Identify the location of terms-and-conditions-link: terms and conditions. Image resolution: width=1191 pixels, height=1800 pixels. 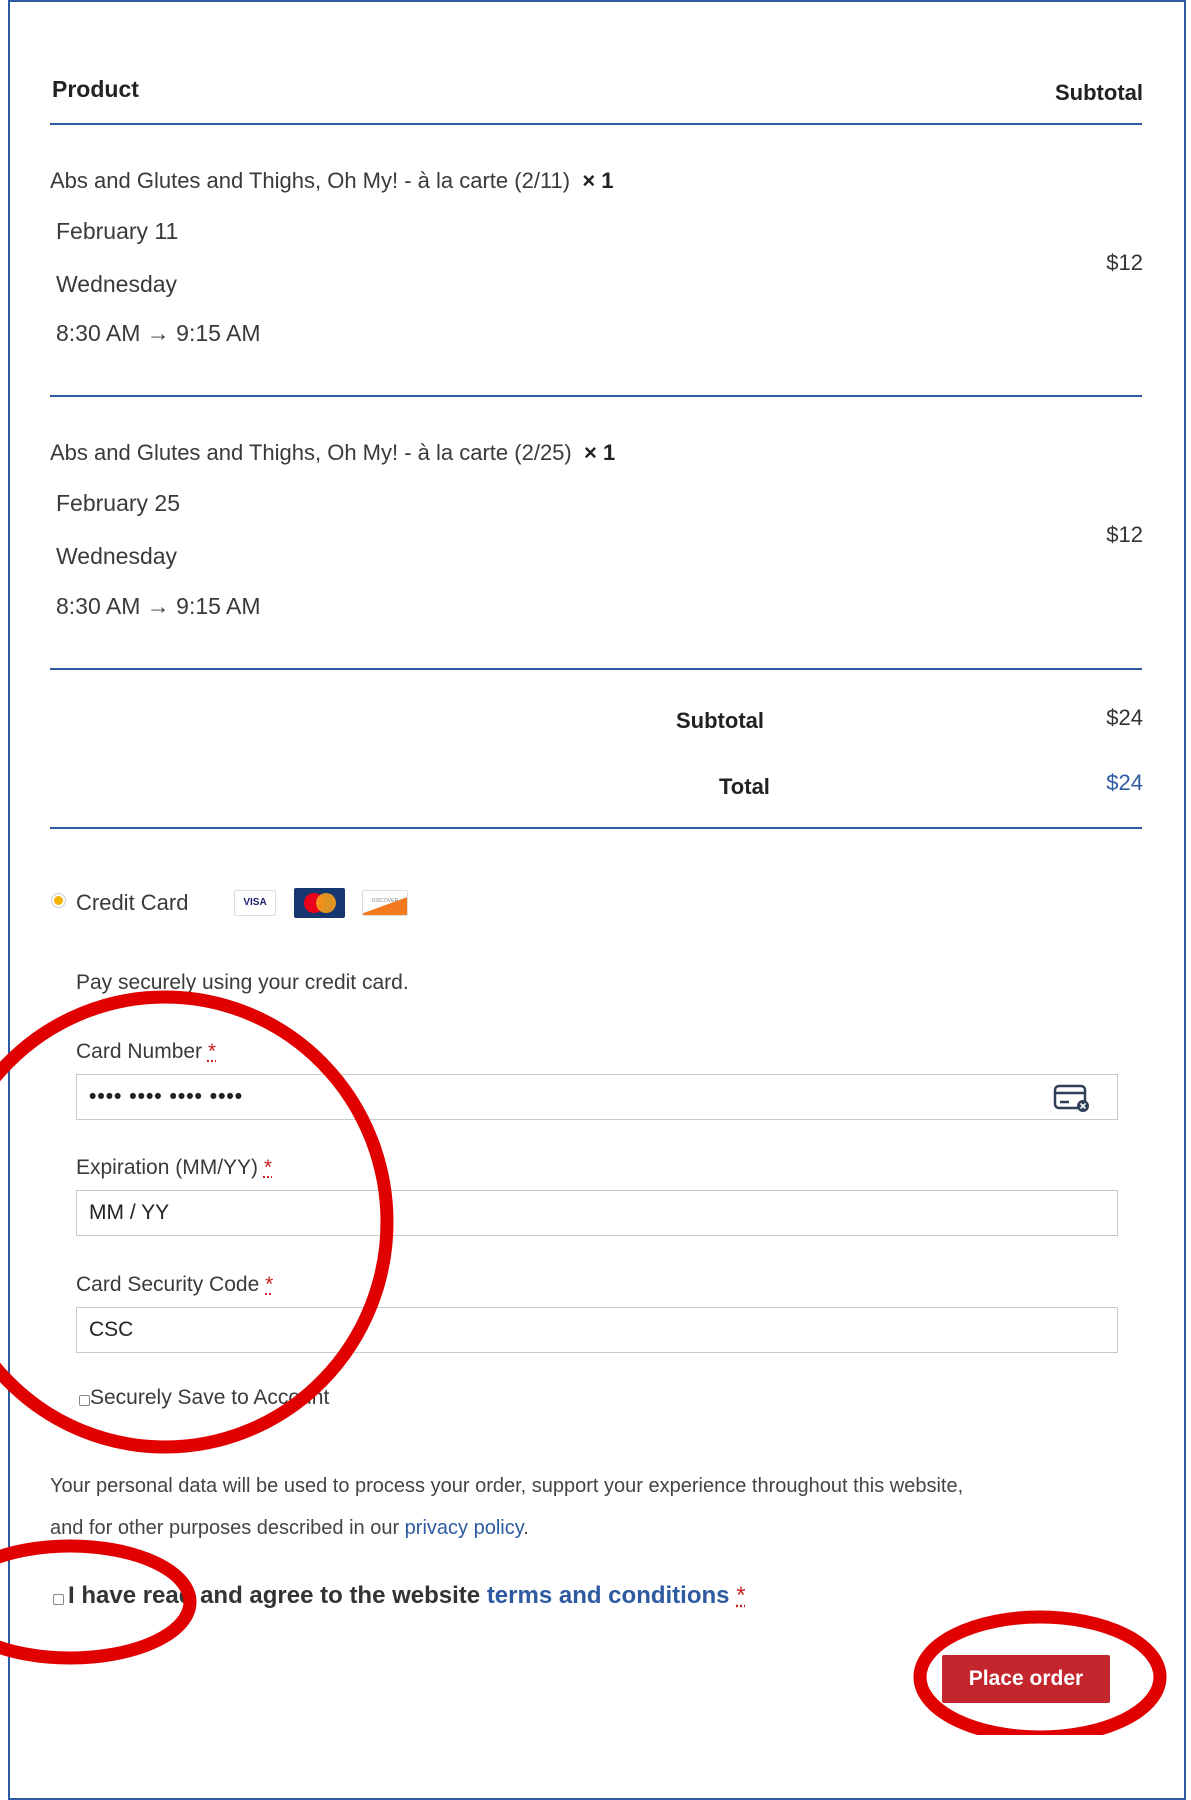
(608, 1595).